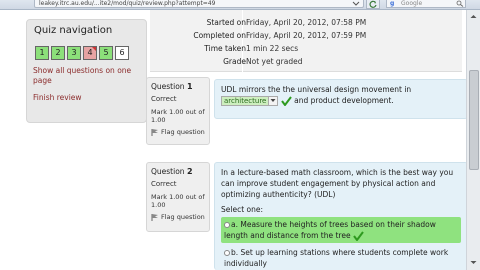 The image size is (480, 270). Describe the element at coordinates (57, 98) in the screenshot. I see `finish-review-link: Finish review` at that location.